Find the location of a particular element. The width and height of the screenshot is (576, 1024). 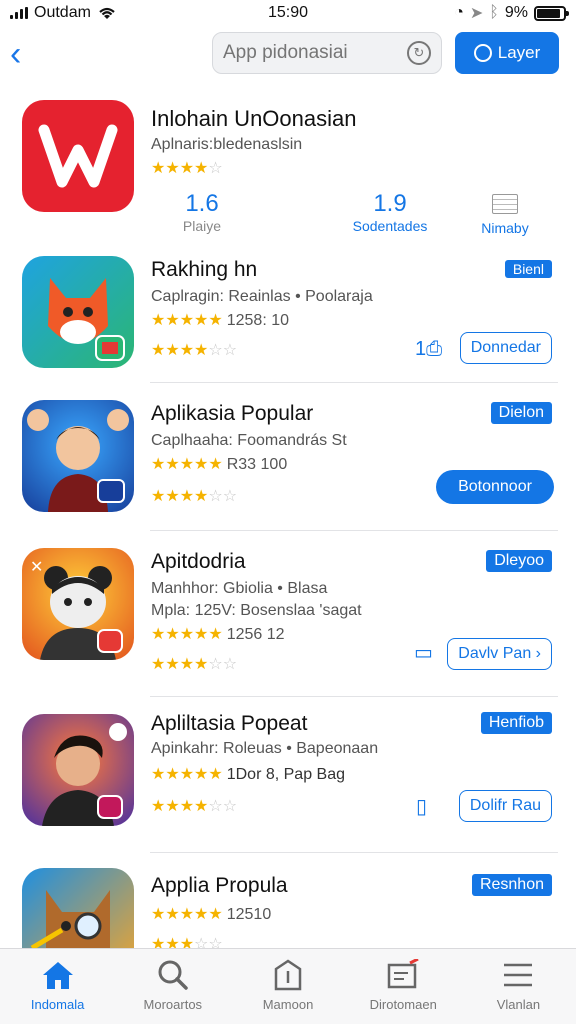

app-badge: Resnhon is located at coordinates (511, 885).